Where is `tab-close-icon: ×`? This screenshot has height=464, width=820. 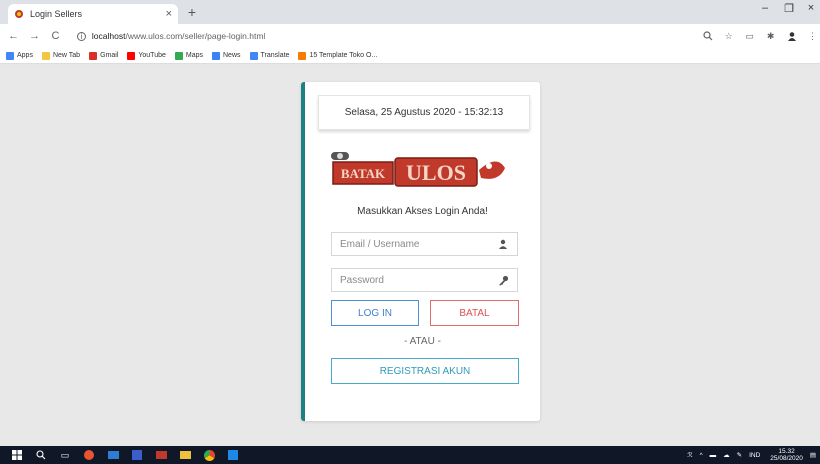
tab-close-icon: × is located at coordinates (169, 14).